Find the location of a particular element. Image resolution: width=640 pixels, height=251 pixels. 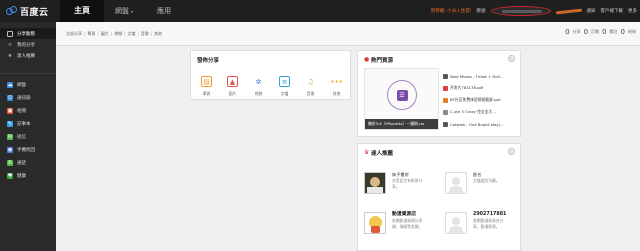

brand-name: 百度云 is located at coordinates (34, 12).